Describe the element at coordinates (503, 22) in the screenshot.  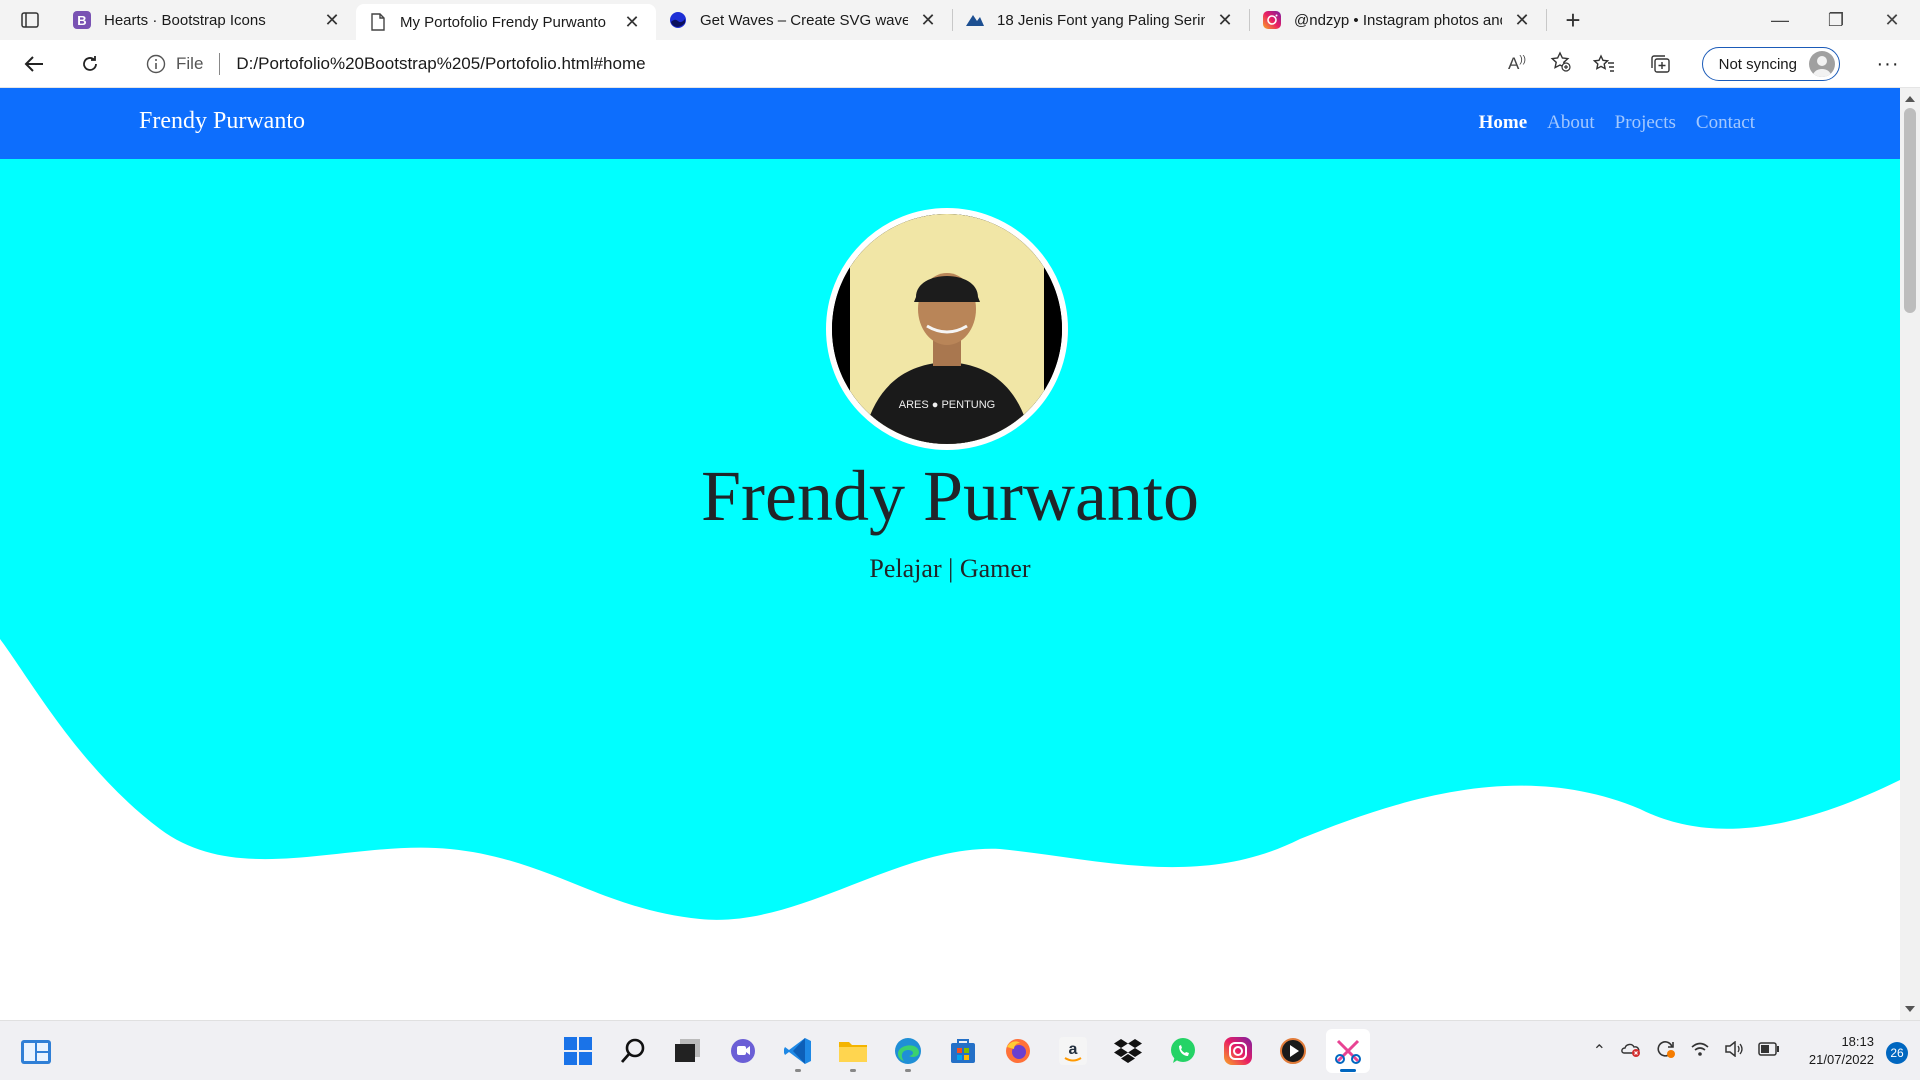
I see `tab-title: My Portofolio Frendy Purwanto` at that location.